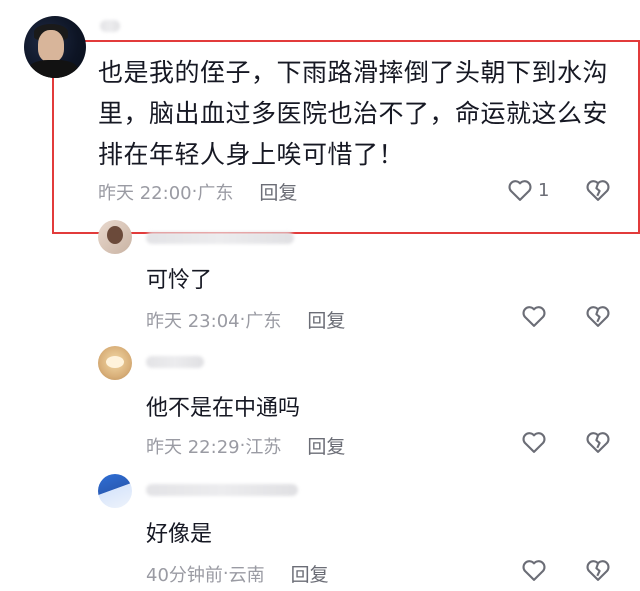 The image size is (640, 591). I want to click on reply-meta: 昨天 22:29 · 江苏 回复, so click(245, 445).